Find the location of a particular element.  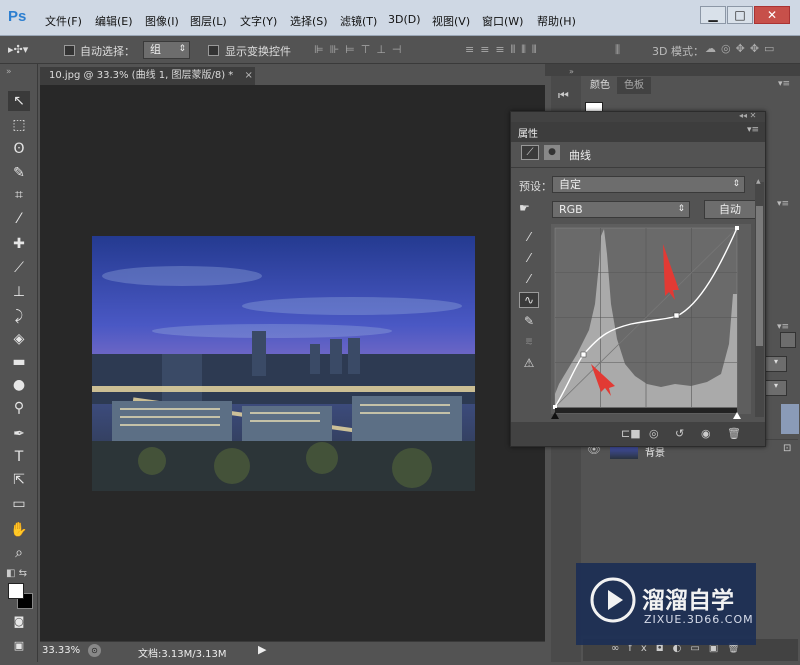

quick-select-tool-icon: ✎ is located at coordinates (19, 173).